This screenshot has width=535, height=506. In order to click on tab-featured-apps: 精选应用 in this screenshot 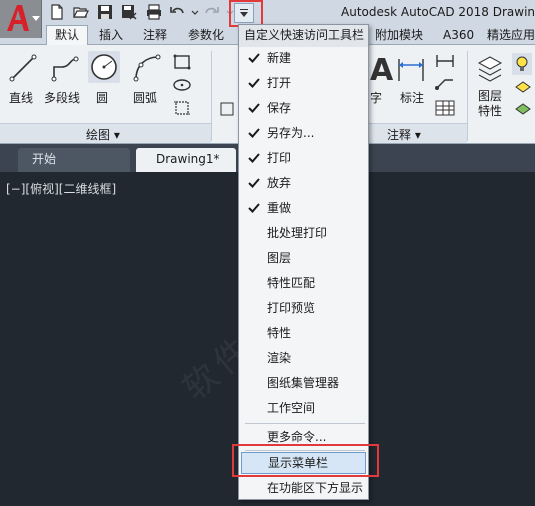, I will do `click(511, 35)`.